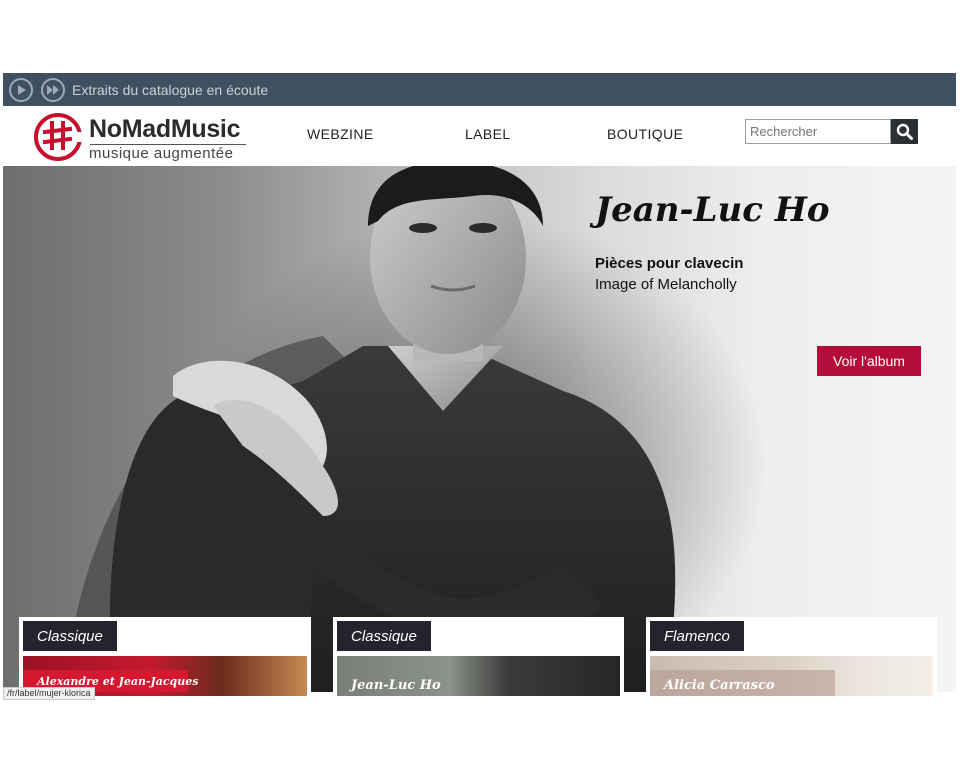 The image size is (960, 768). What do you see at coordinates (161, 153) in the screenshot?
I see `brand-tagline: musique augmentée` at bounding box center [161, 153].